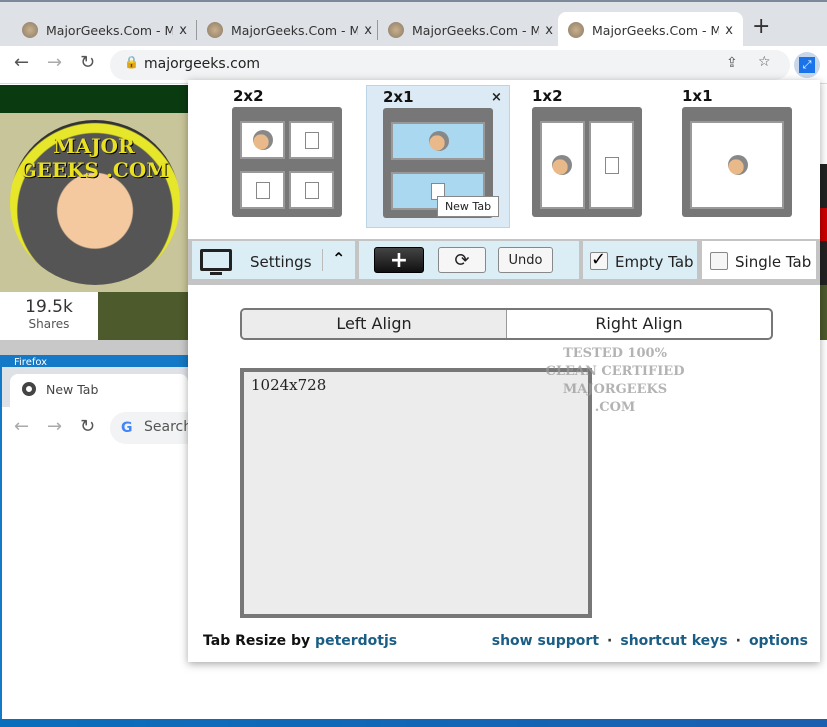  Describe the element at coordinates (356, 641) in the screenshot. I see `author-link: peterdotjs` at that location.